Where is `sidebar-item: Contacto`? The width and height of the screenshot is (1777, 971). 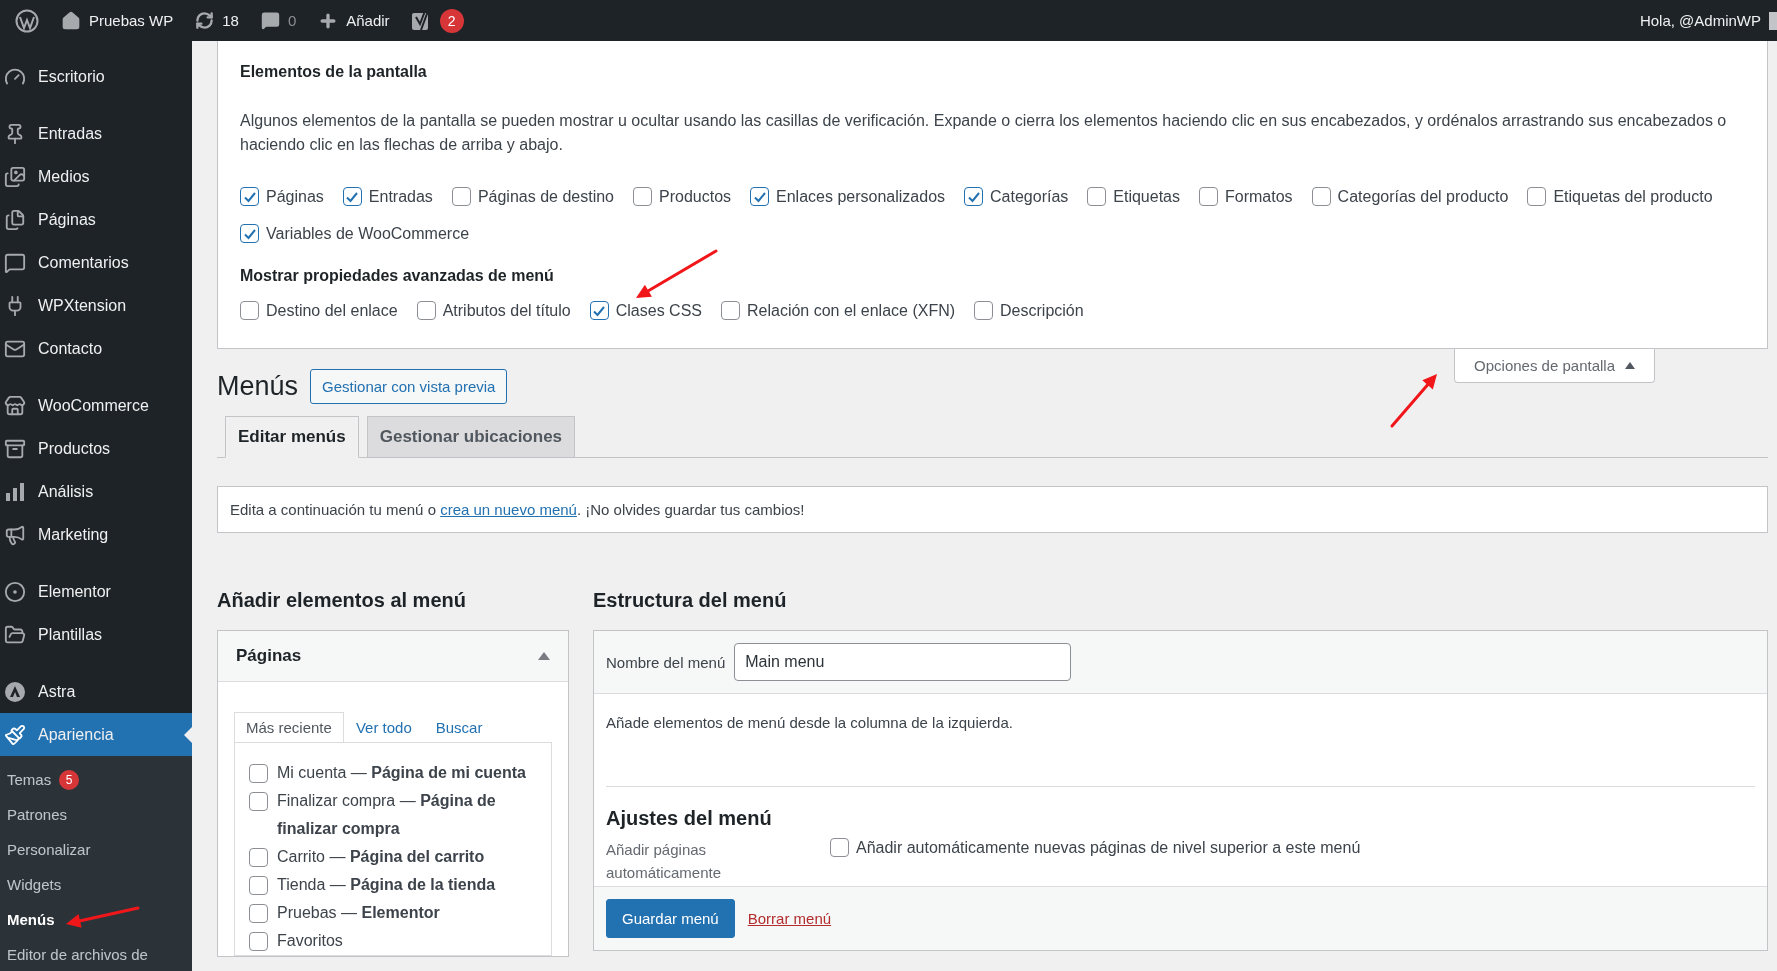
sidebar-item: Contacto is located at coordinates (96, 348).